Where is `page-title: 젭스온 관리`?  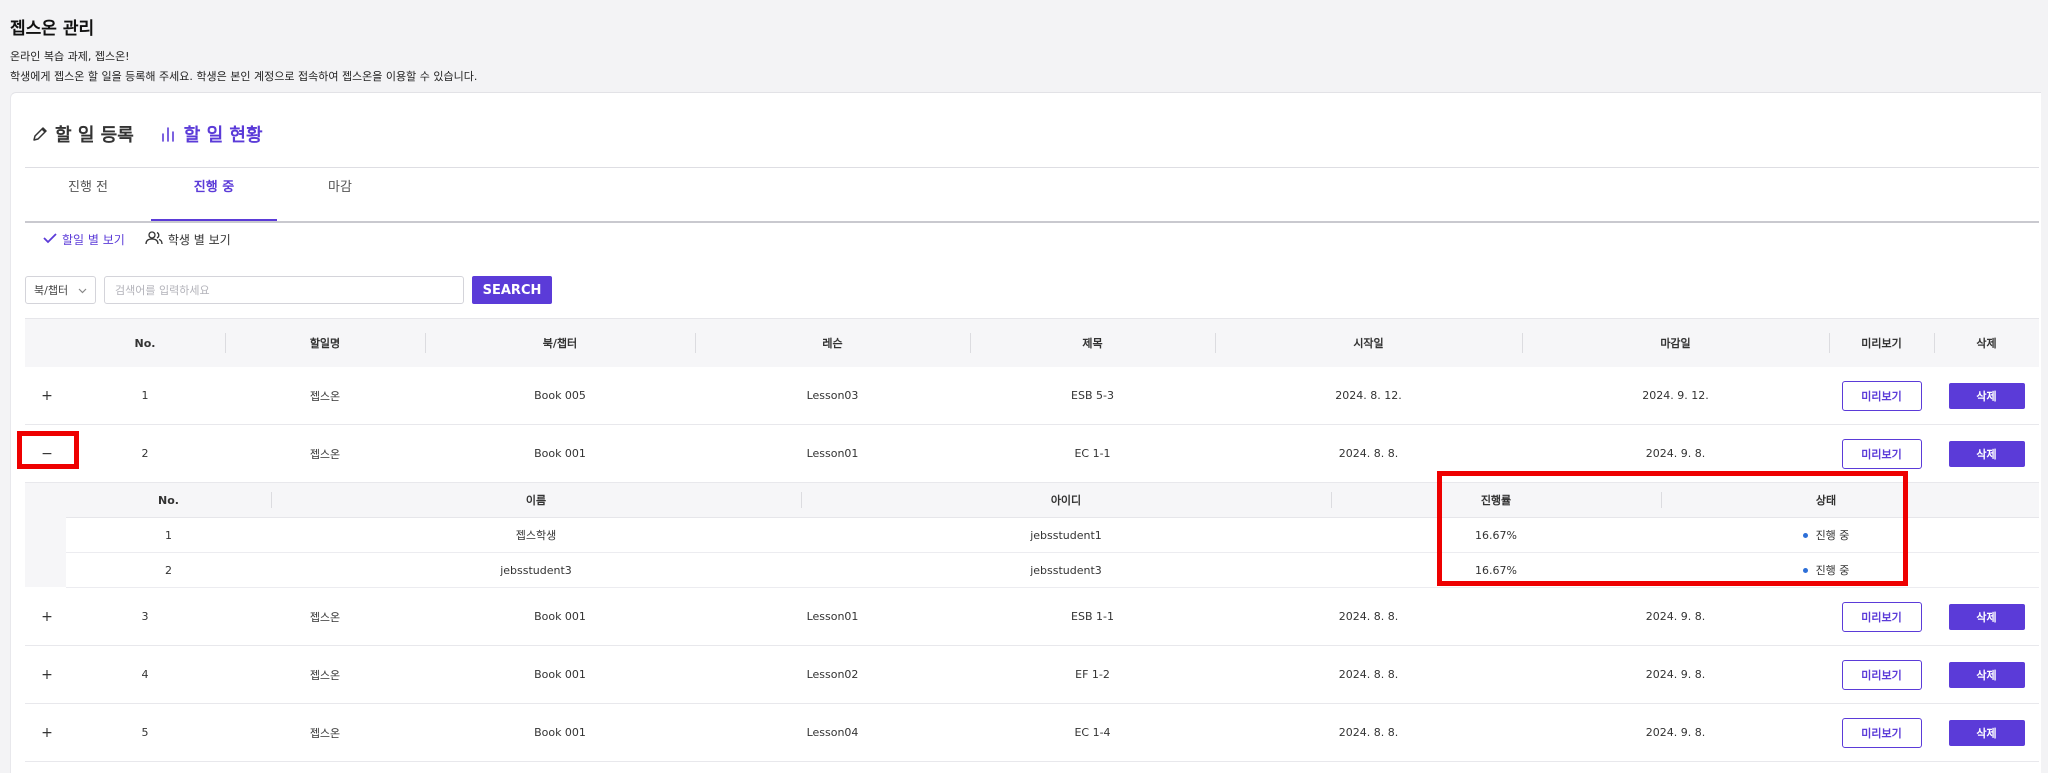 page-title: 젭스온 관리 is located at coordinates (52, 29).